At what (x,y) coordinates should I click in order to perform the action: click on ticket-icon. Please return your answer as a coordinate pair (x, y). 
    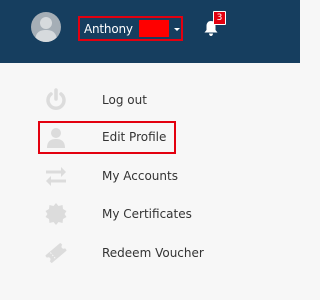
    Looking at the image, I should click on (56, 253).